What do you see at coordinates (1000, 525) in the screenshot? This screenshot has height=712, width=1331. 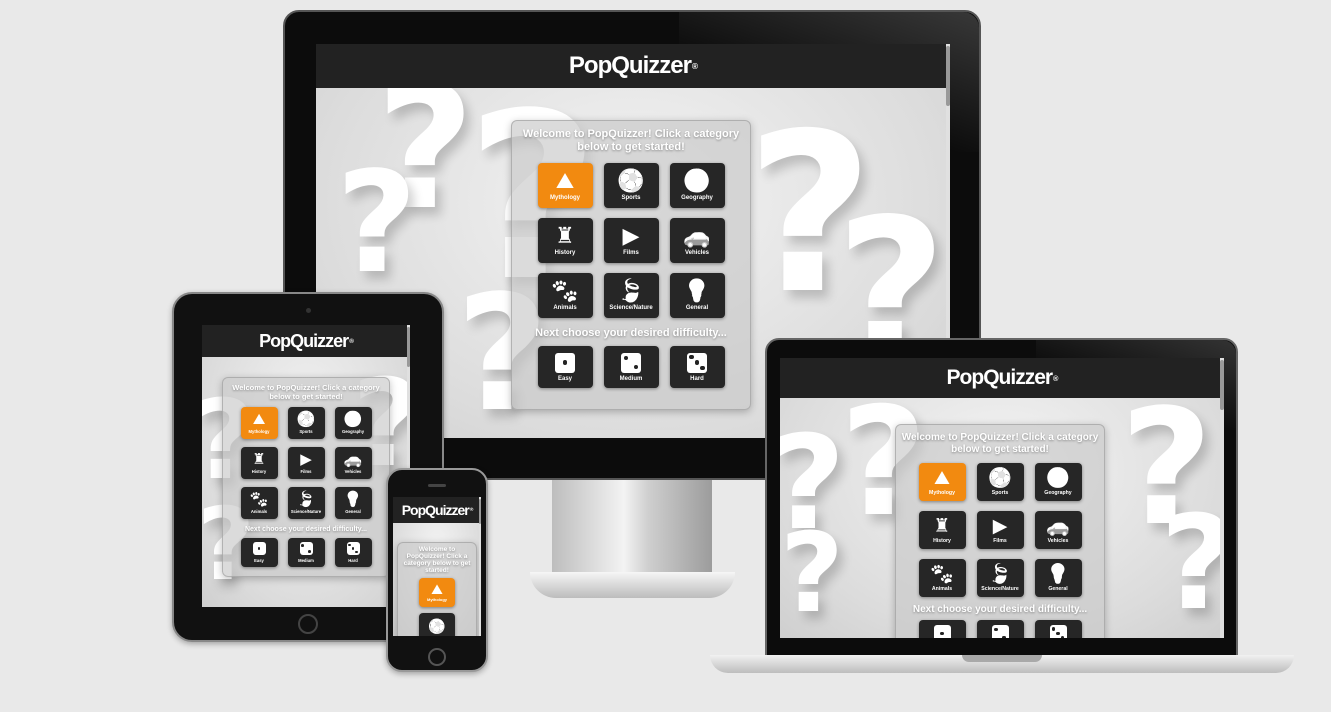 I see `video-camera-icon: ▶` at bounding box center [1000, 525].